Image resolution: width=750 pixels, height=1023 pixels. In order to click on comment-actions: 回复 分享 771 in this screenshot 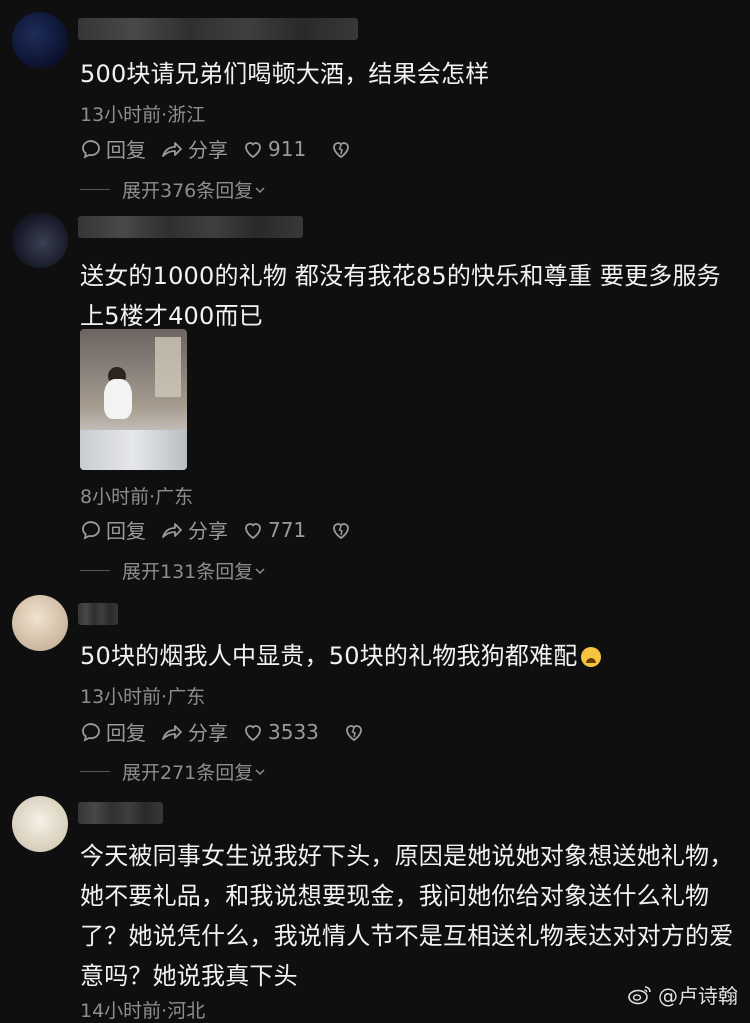, I will do `click(225, 529)`.